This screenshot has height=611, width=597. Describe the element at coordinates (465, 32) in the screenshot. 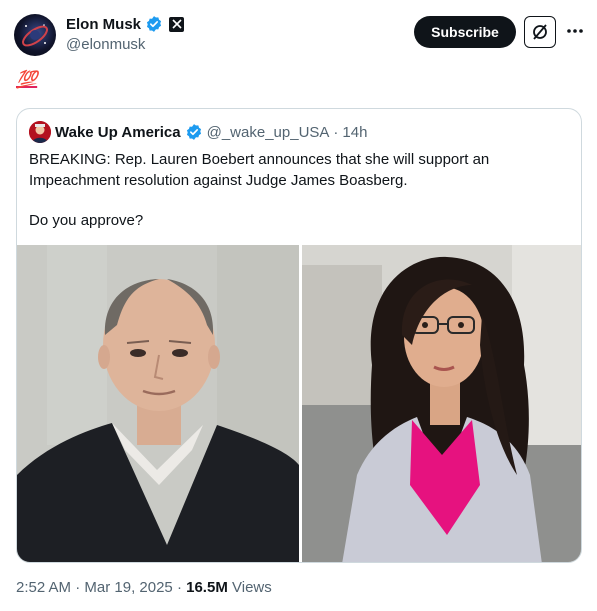

I see `subscribe-button: Subscribe` at that location.